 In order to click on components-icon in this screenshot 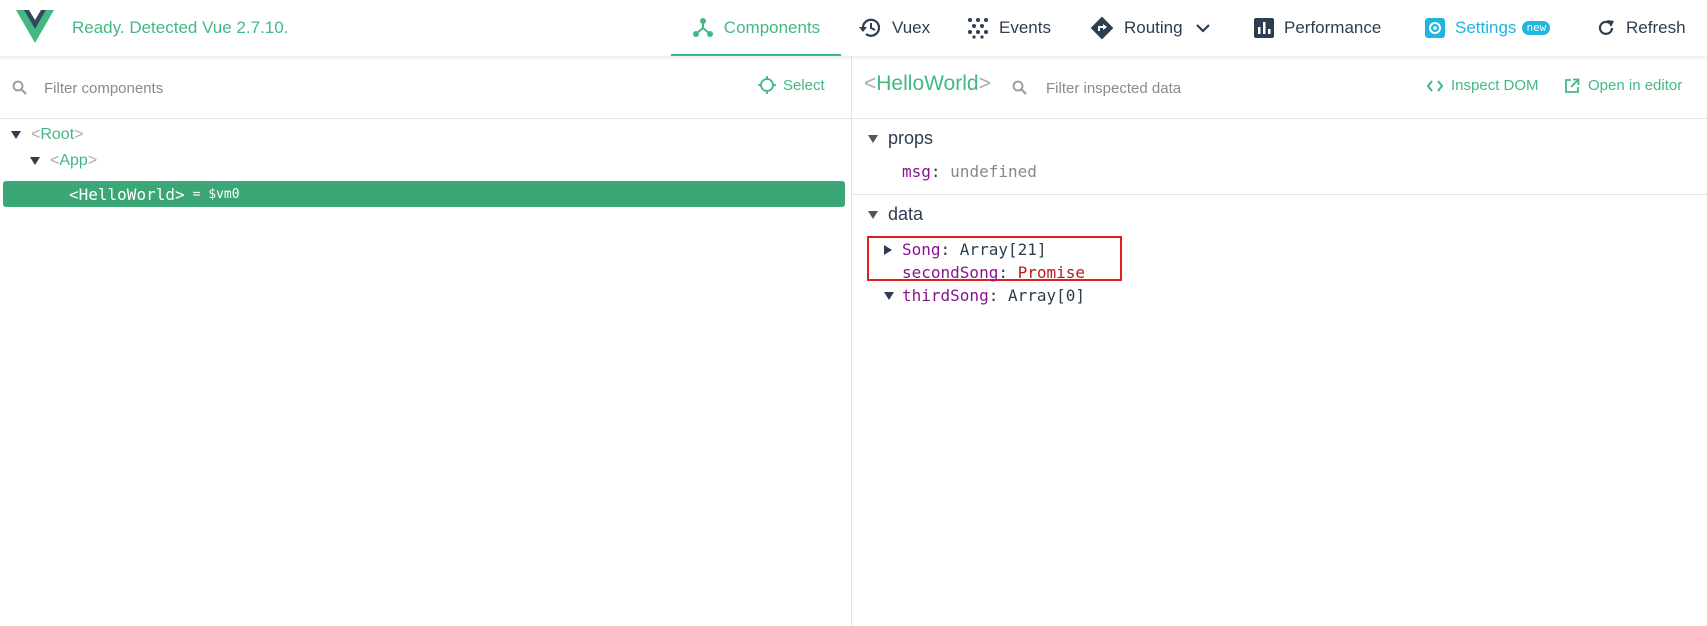, I will do `click(702, 27)`.